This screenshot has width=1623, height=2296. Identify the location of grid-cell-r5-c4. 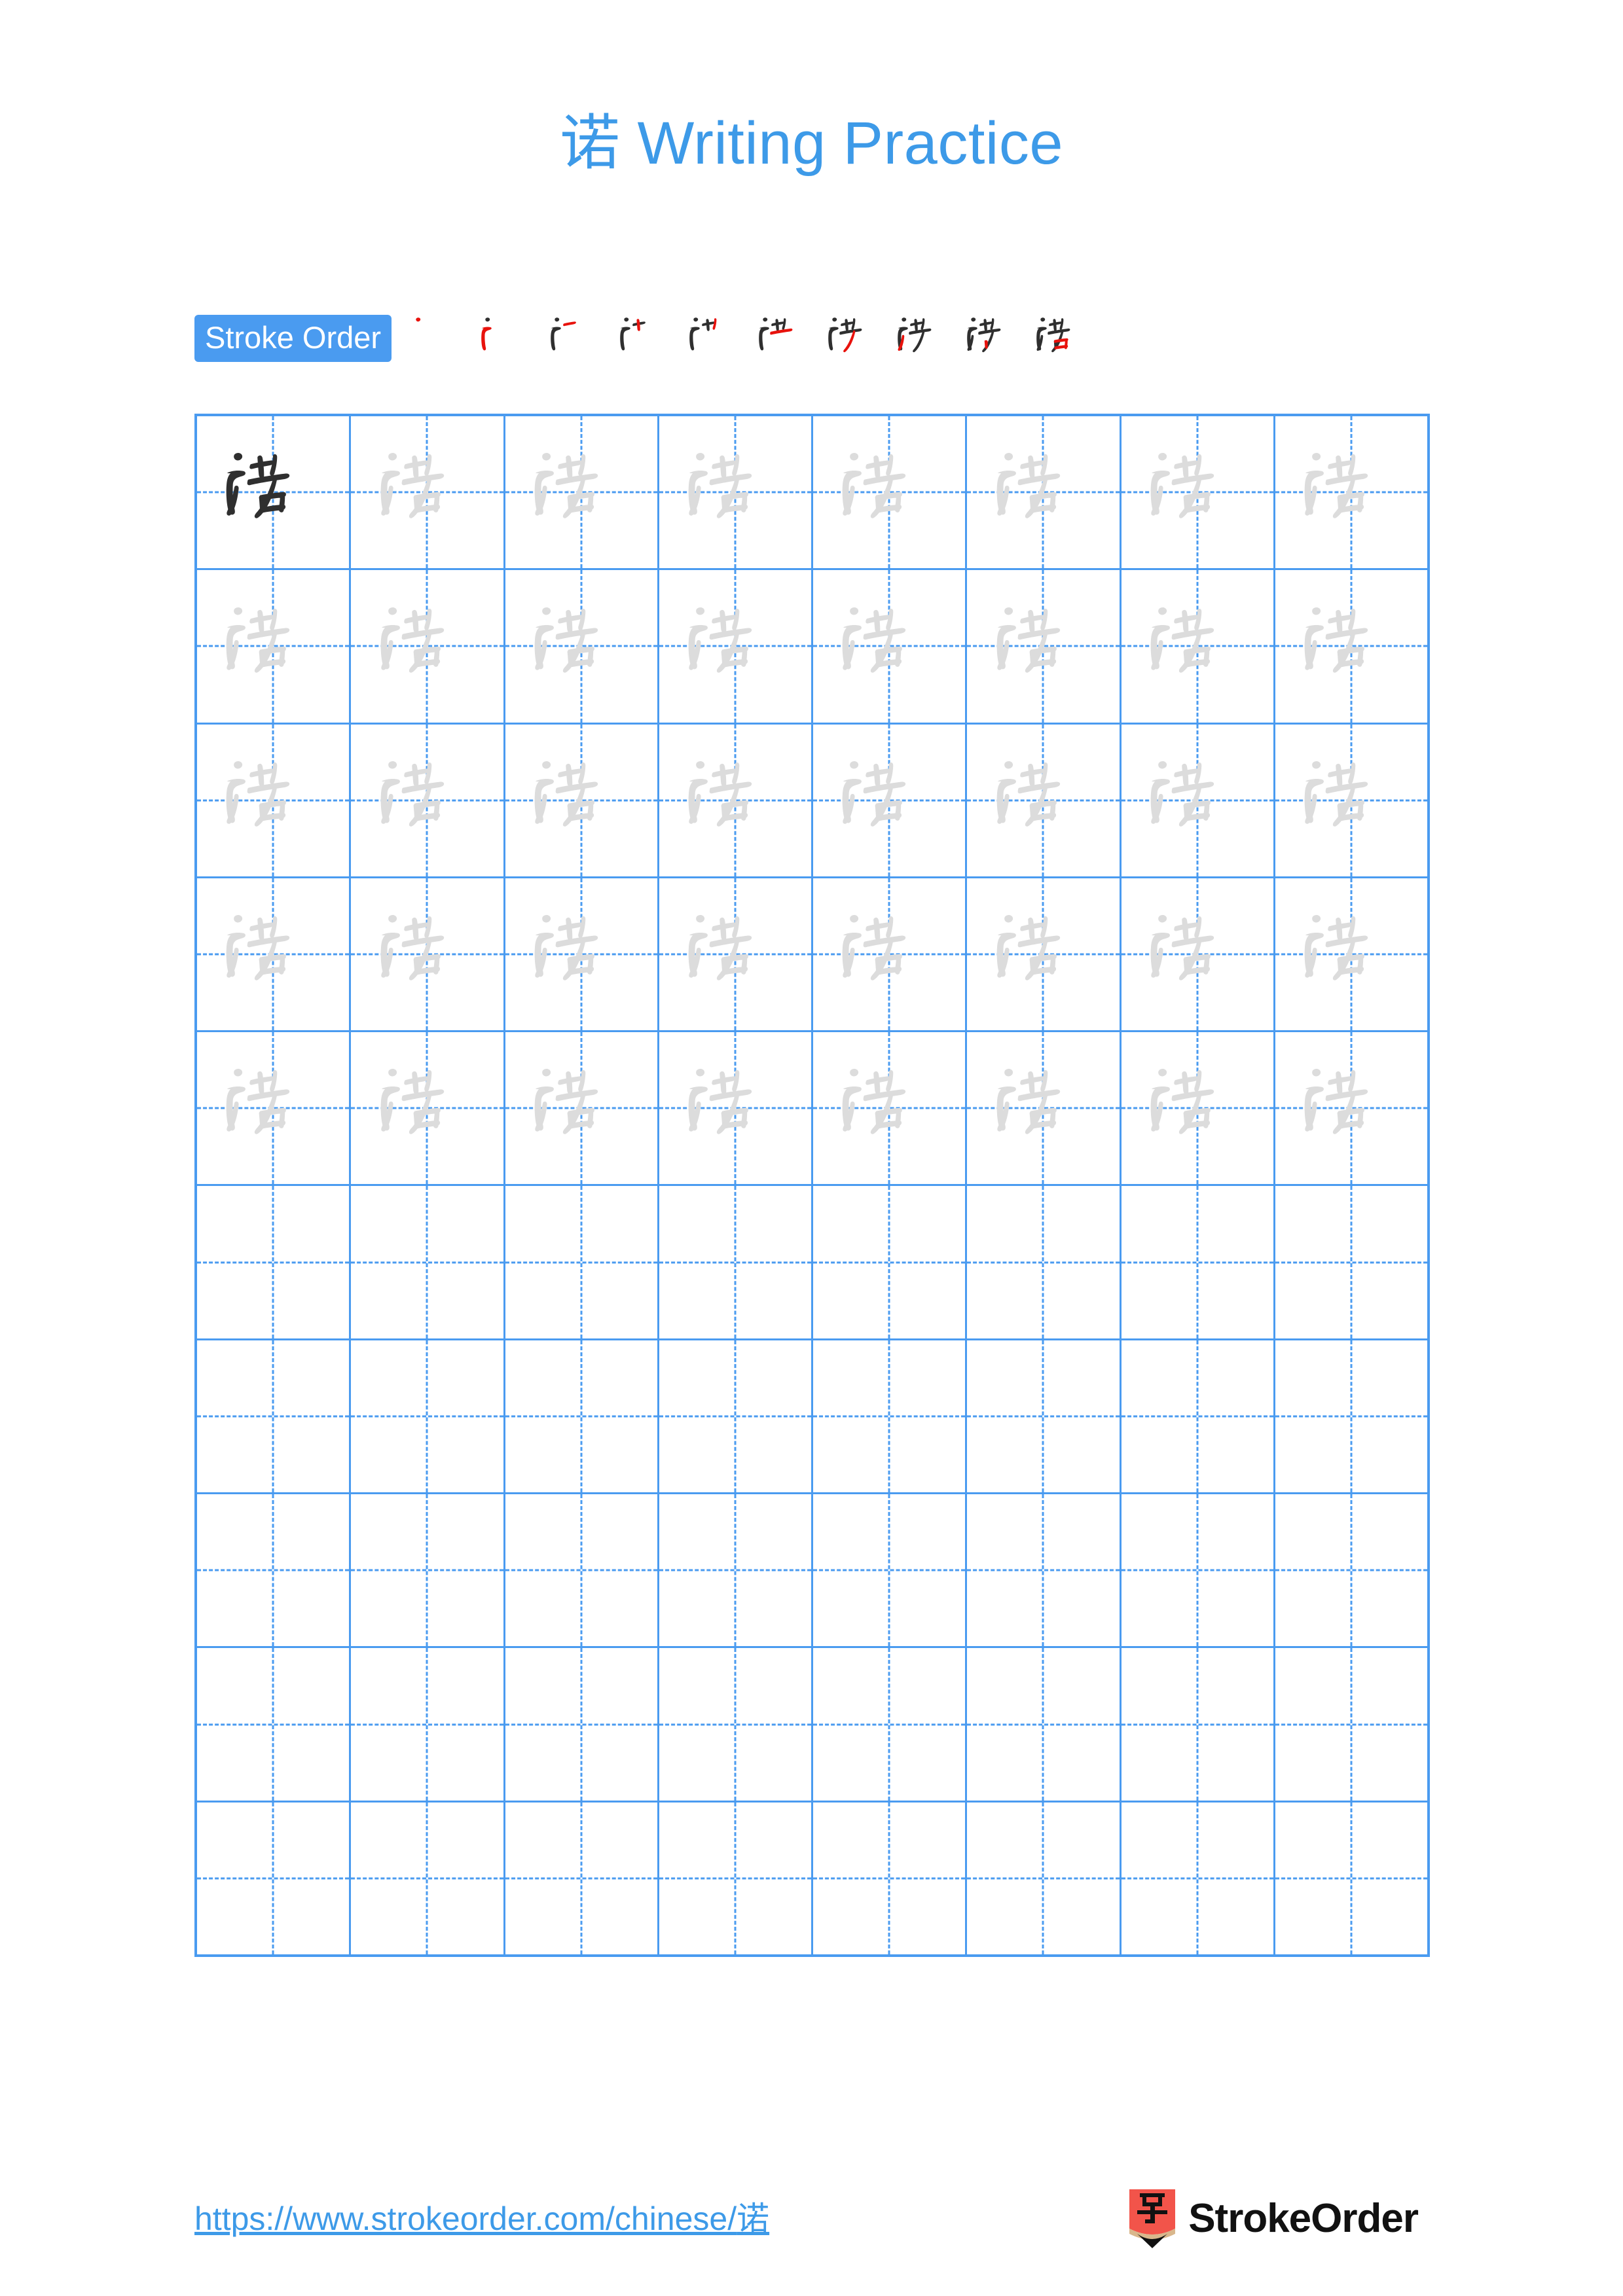
(736, 1108).